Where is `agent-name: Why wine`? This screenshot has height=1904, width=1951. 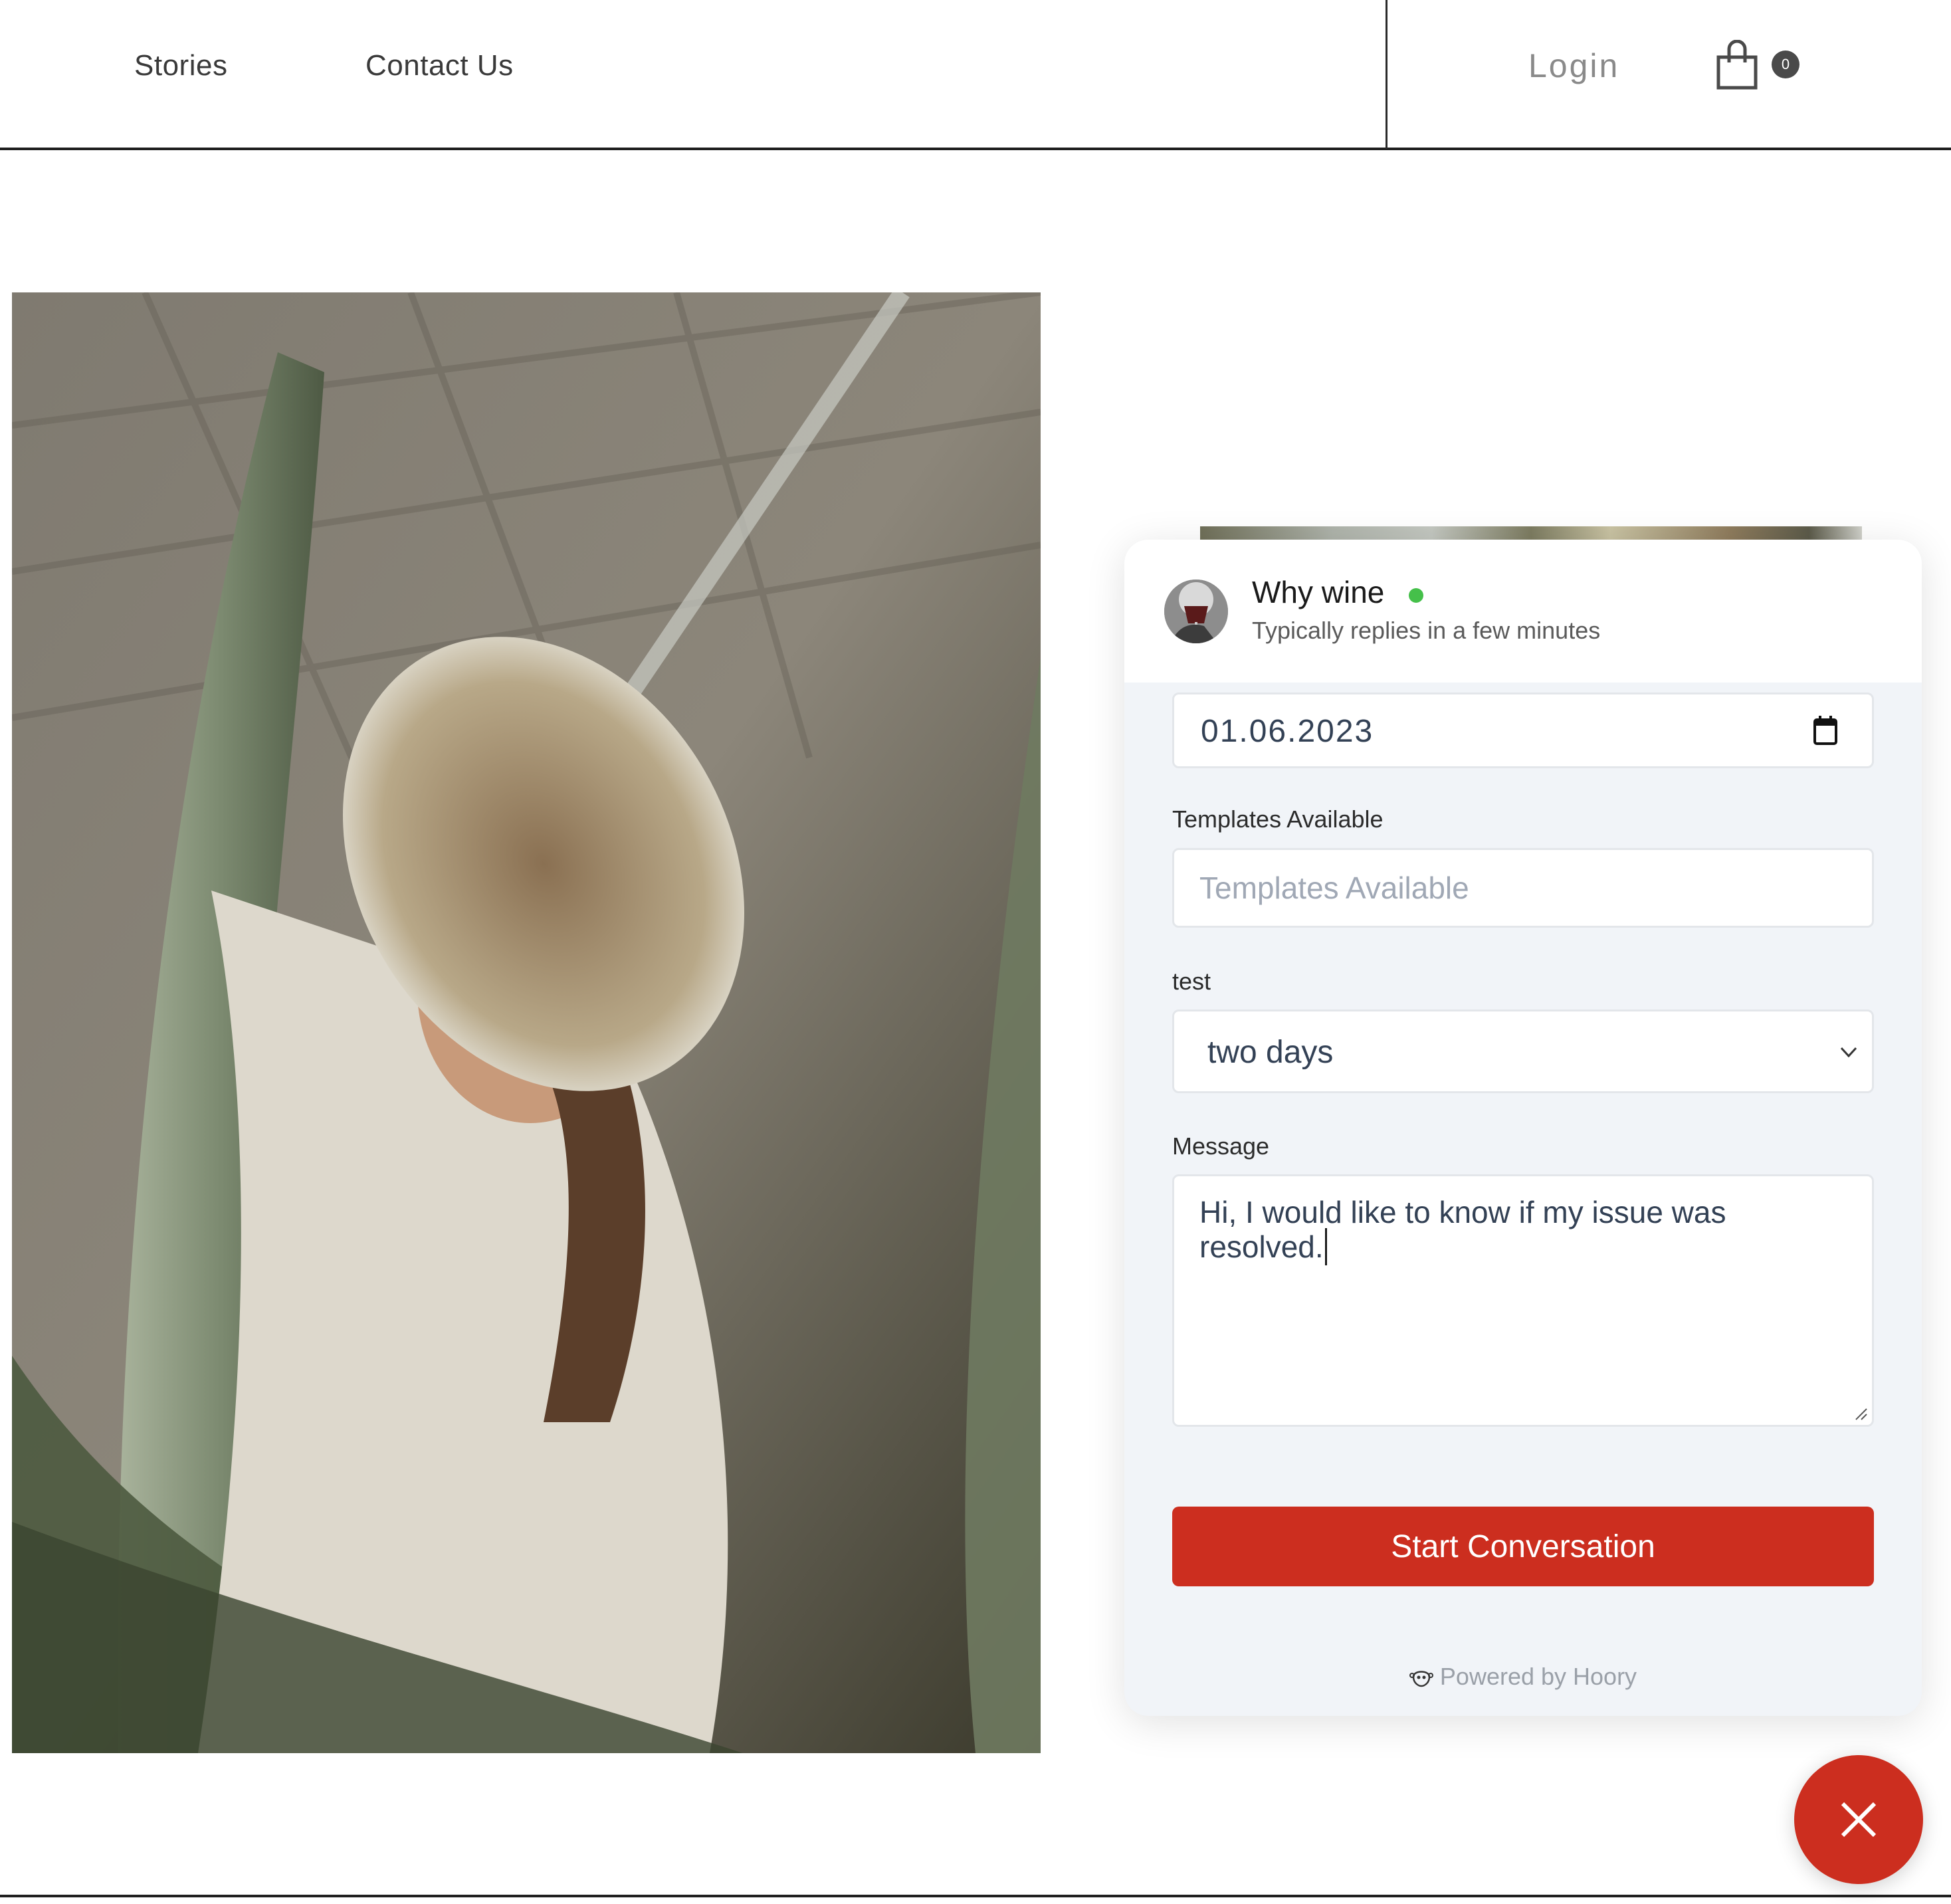
agent-name: Why wine is located at coordinates (1318, 592).